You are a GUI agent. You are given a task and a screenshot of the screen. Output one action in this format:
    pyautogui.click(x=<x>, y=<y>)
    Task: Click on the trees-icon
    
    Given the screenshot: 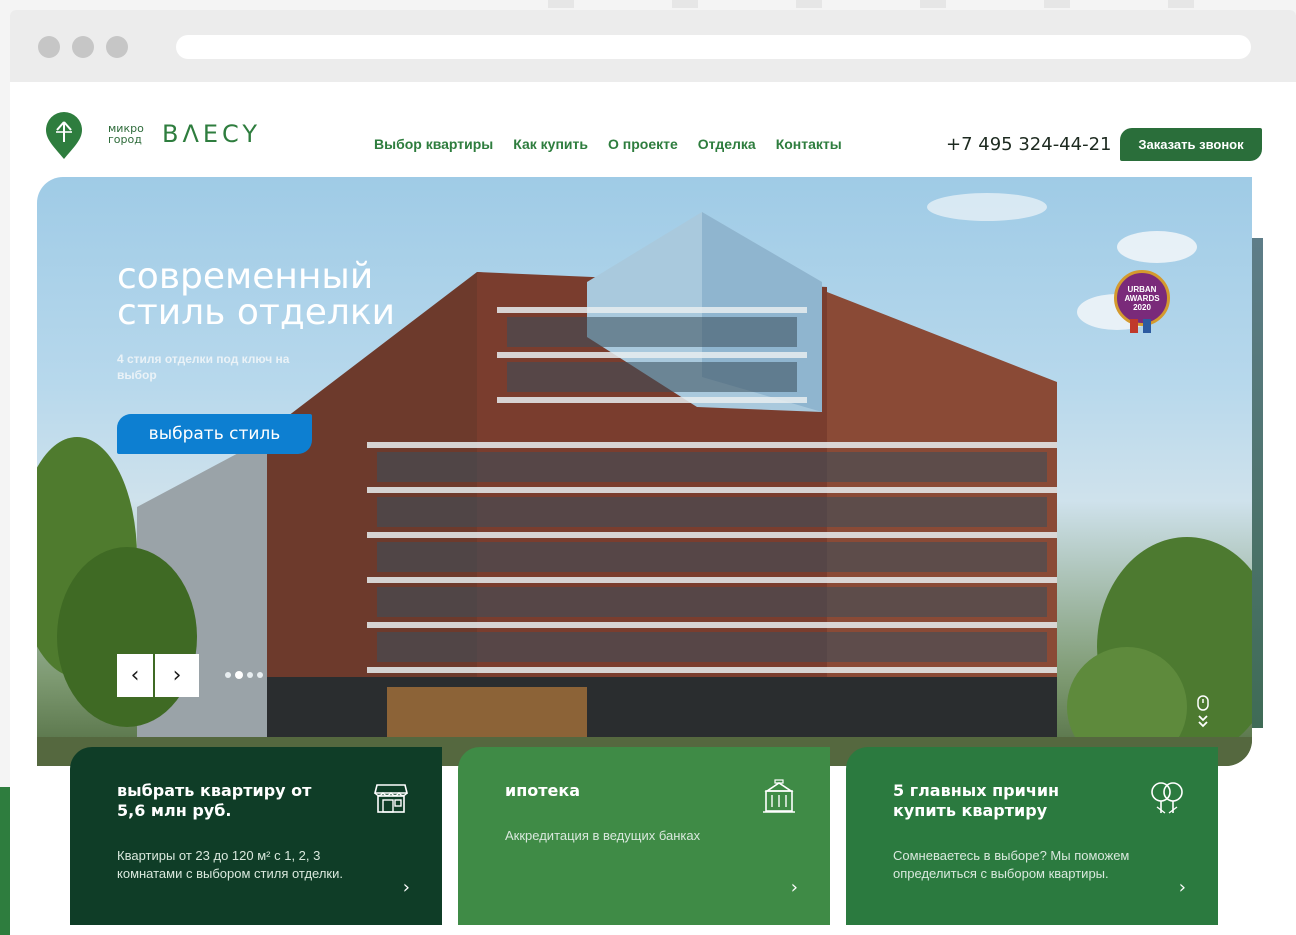 What is the action you would take?
    pyautogui.click(x=1167, y=798)
    